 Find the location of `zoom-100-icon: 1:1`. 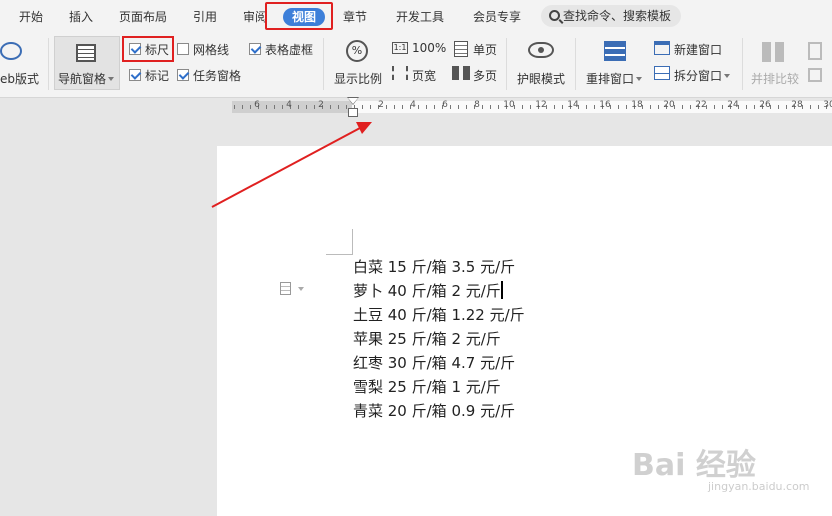

zoom-100-icon: 1:1 is located at coordinates (400, 48).